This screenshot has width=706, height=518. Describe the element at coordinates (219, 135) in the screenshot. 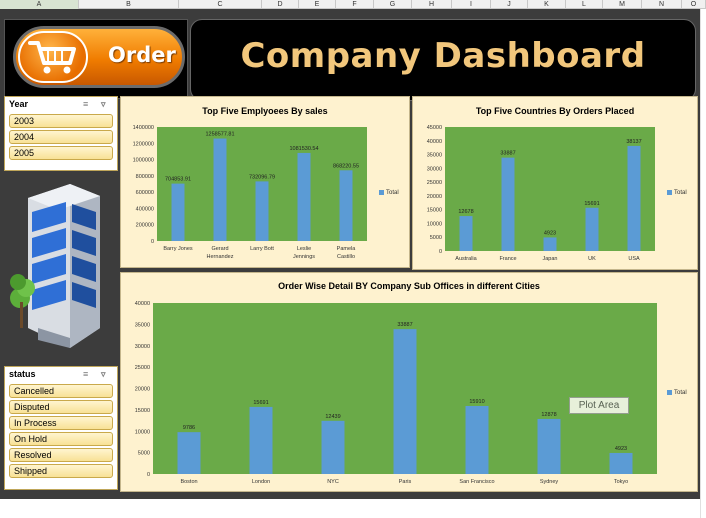

I see `data-label: 1258577.81` at that location.